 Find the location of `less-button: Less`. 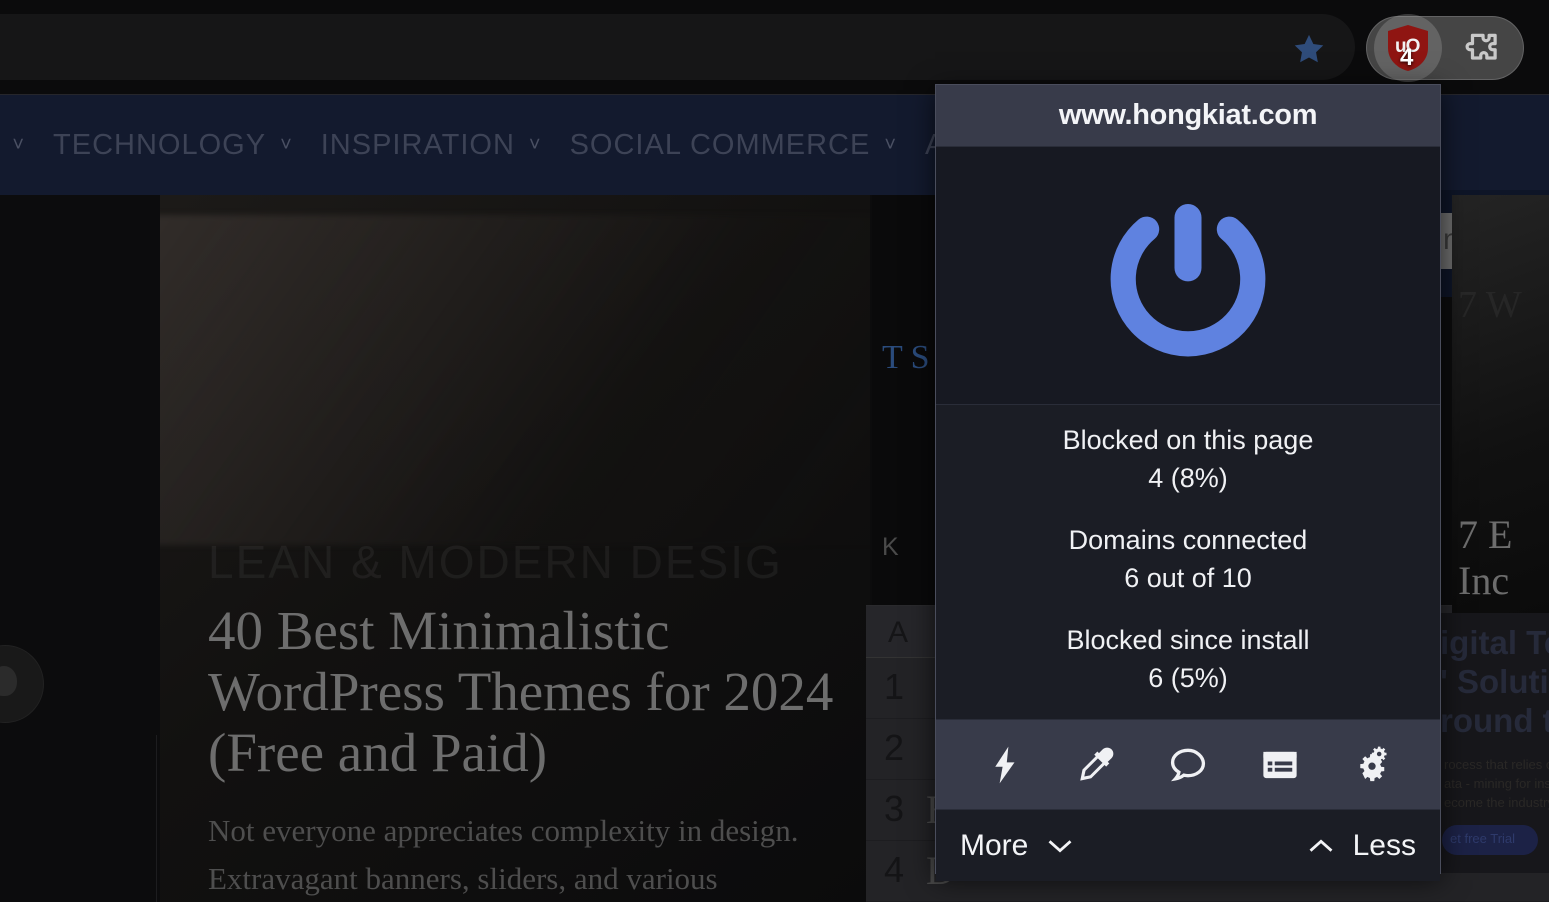

less-button: Less is located at coordinates (1361, 846).